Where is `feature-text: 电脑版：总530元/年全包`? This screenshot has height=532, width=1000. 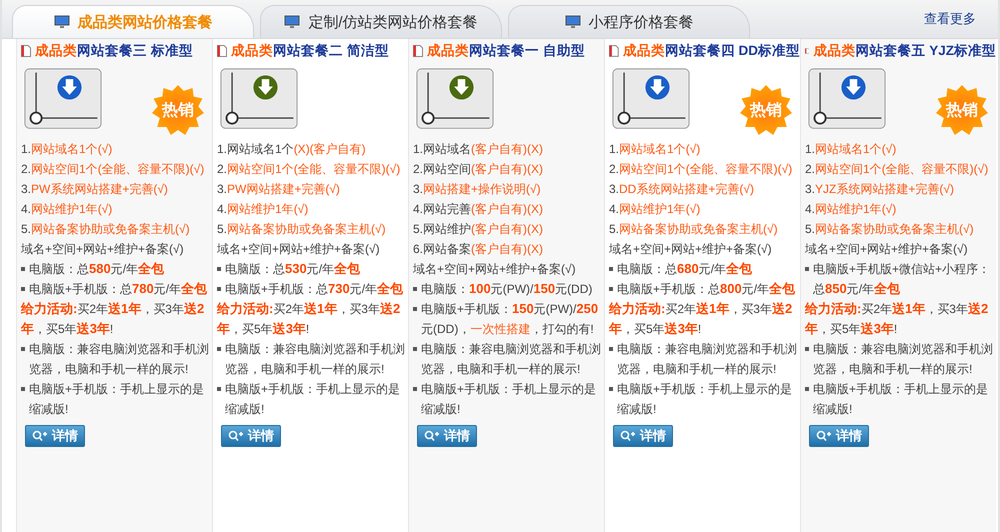
feature-text: 电脑版：总530元/年全包 is located at coordinates (292, 269).